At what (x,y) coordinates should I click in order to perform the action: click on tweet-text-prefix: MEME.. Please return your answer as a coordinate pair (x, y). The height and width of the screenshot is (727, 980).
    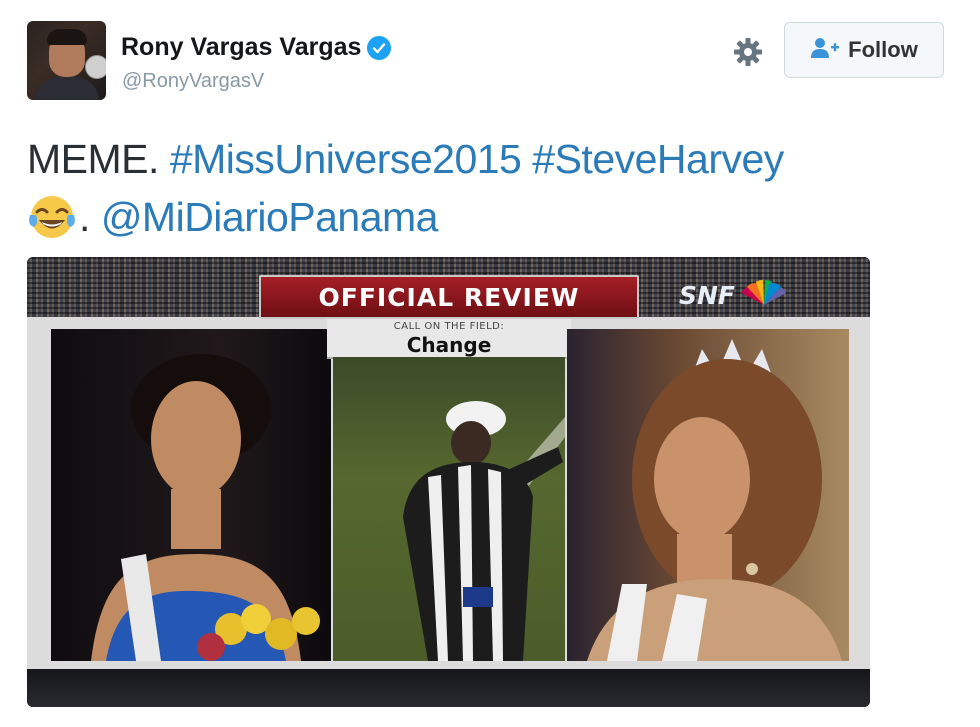
    Looking at the image, I should click on (93, 159).